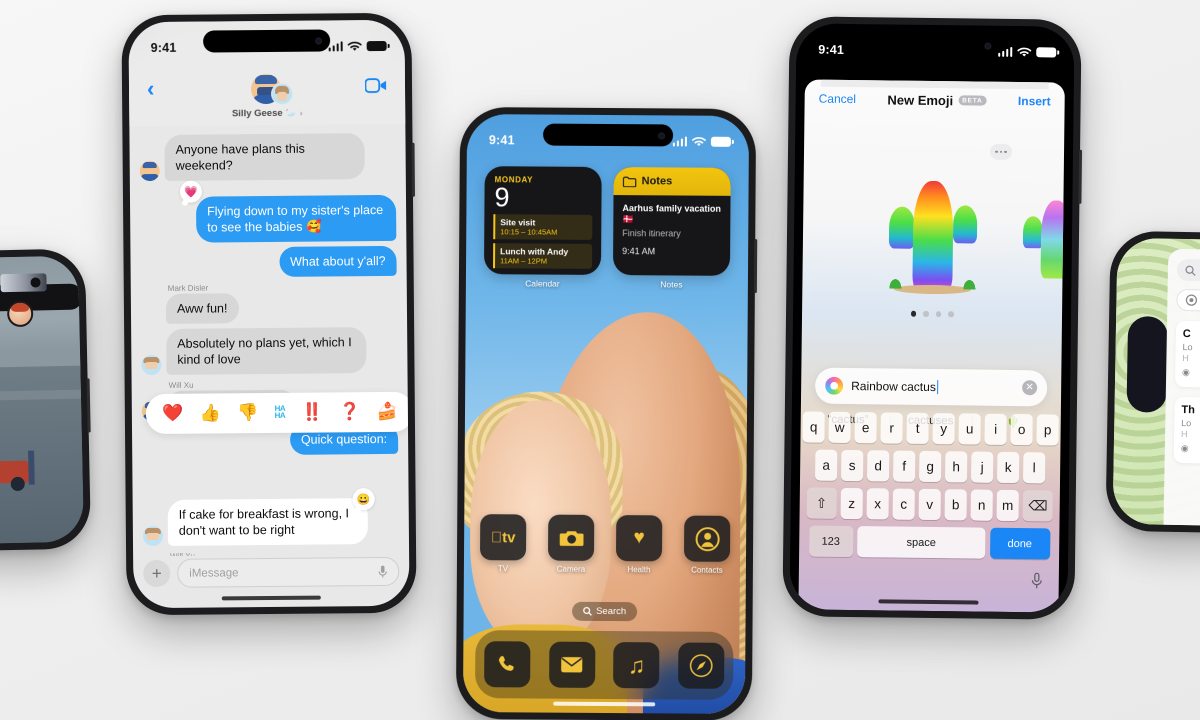 This screenshot has height=720, width=1200. I want to click on search-button: Search, so click(605, 611).